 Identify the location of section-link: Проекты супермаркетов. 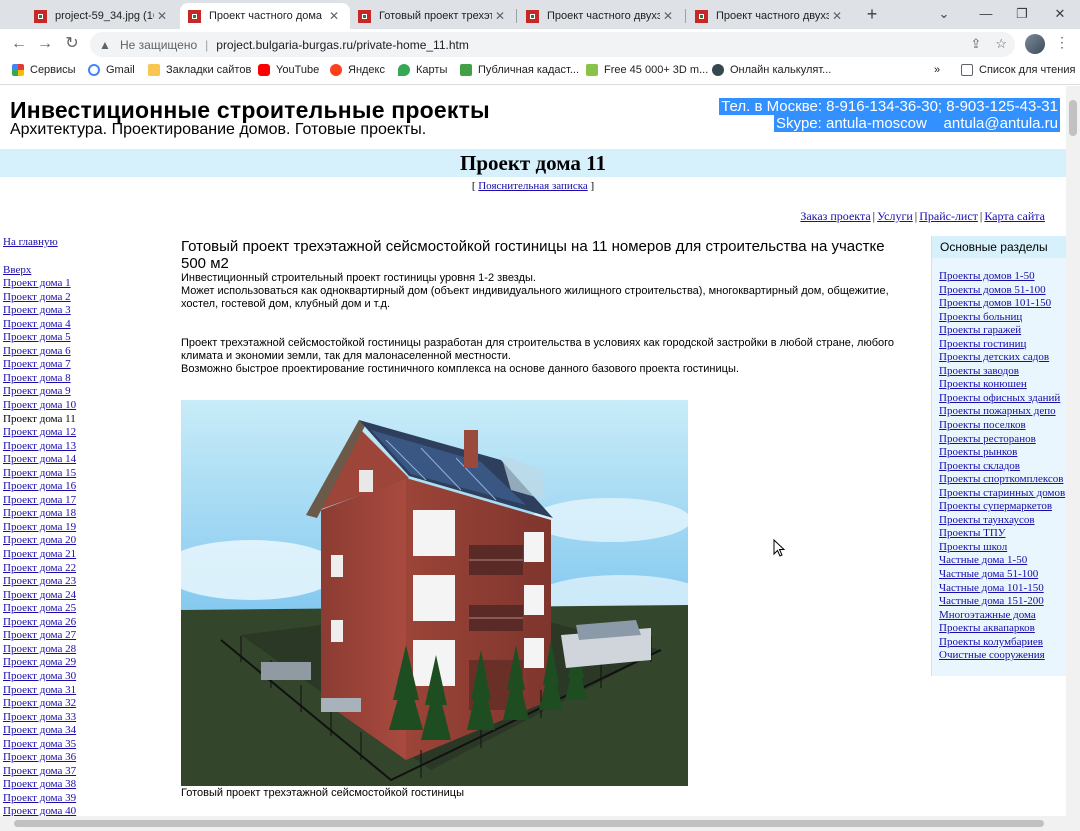
(995, 506).